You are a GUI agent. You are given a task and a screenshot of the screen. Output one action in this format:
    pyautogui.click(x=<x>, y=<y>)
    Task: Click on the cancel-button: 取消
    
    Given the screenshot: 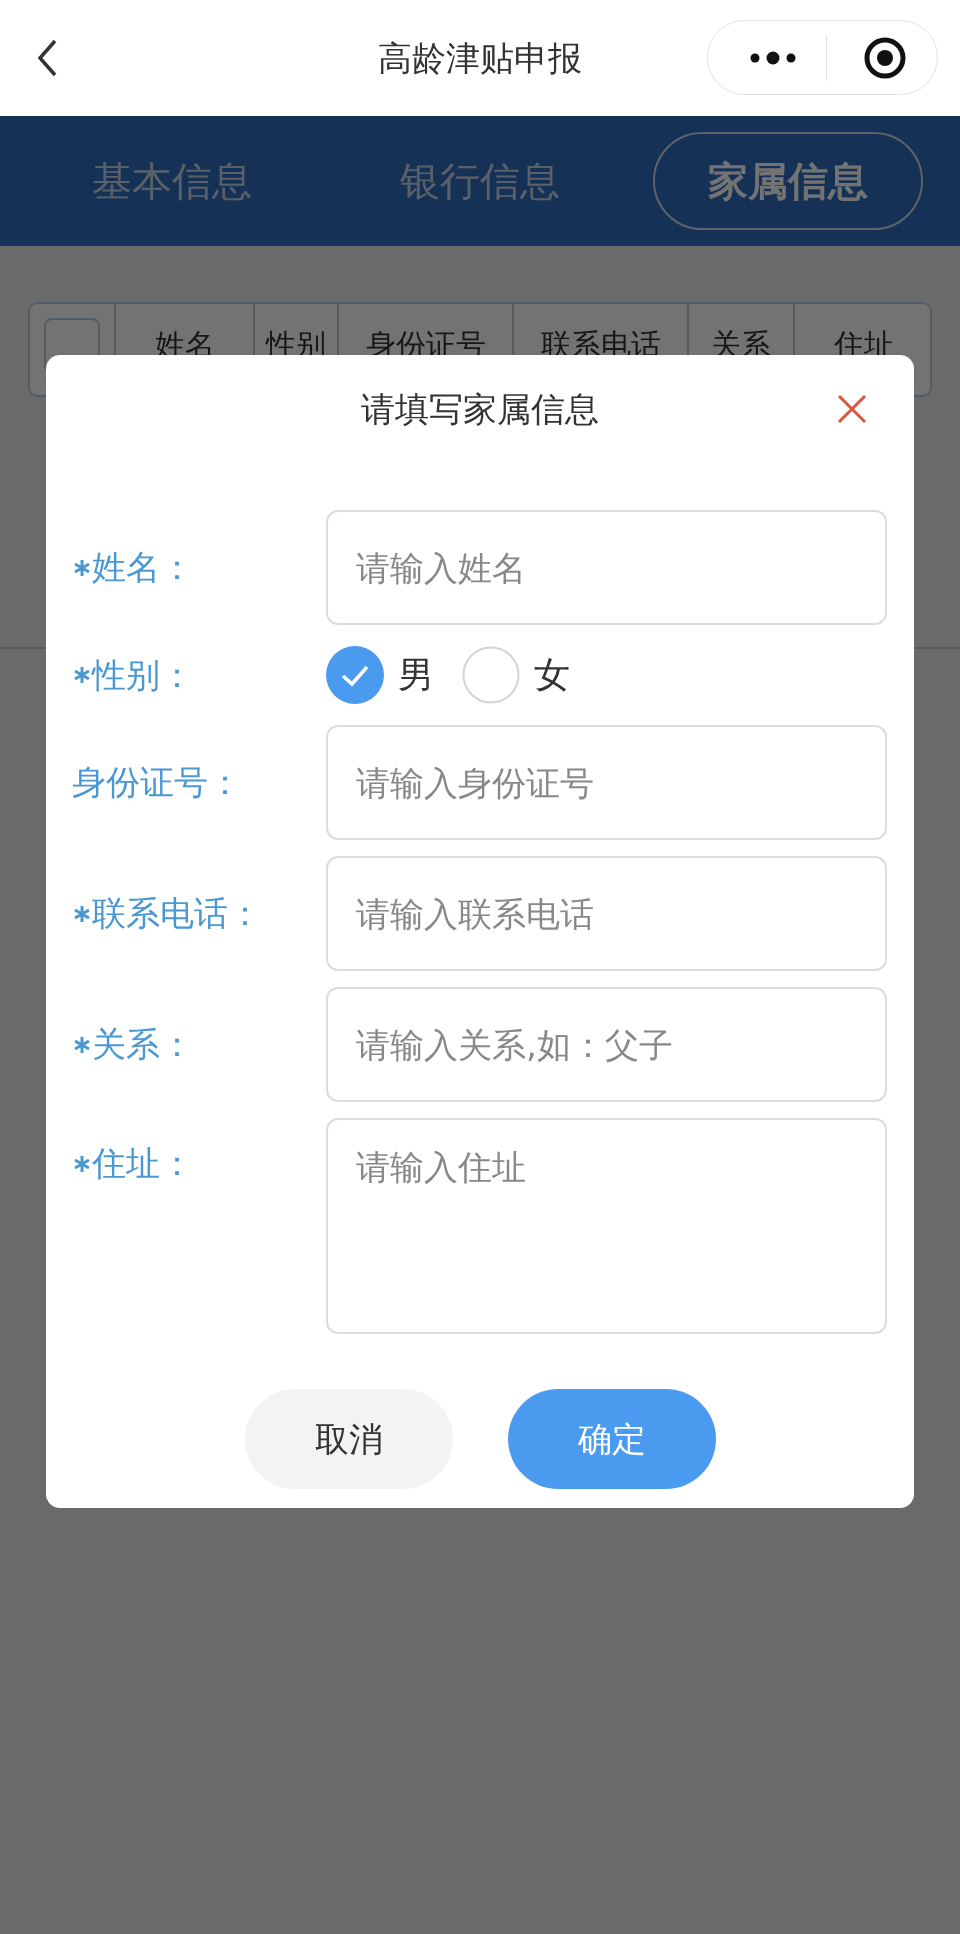 What is the action you would take?
    pyautogui.click(x=348, y=1439)
    